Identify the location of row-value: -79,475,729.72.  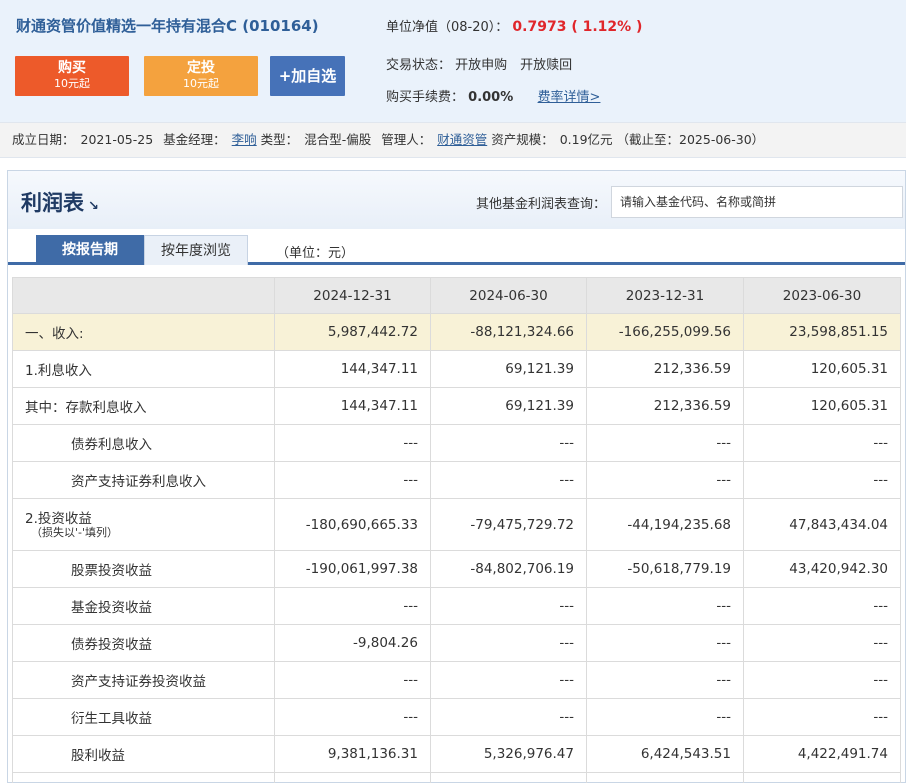
(508, 524).